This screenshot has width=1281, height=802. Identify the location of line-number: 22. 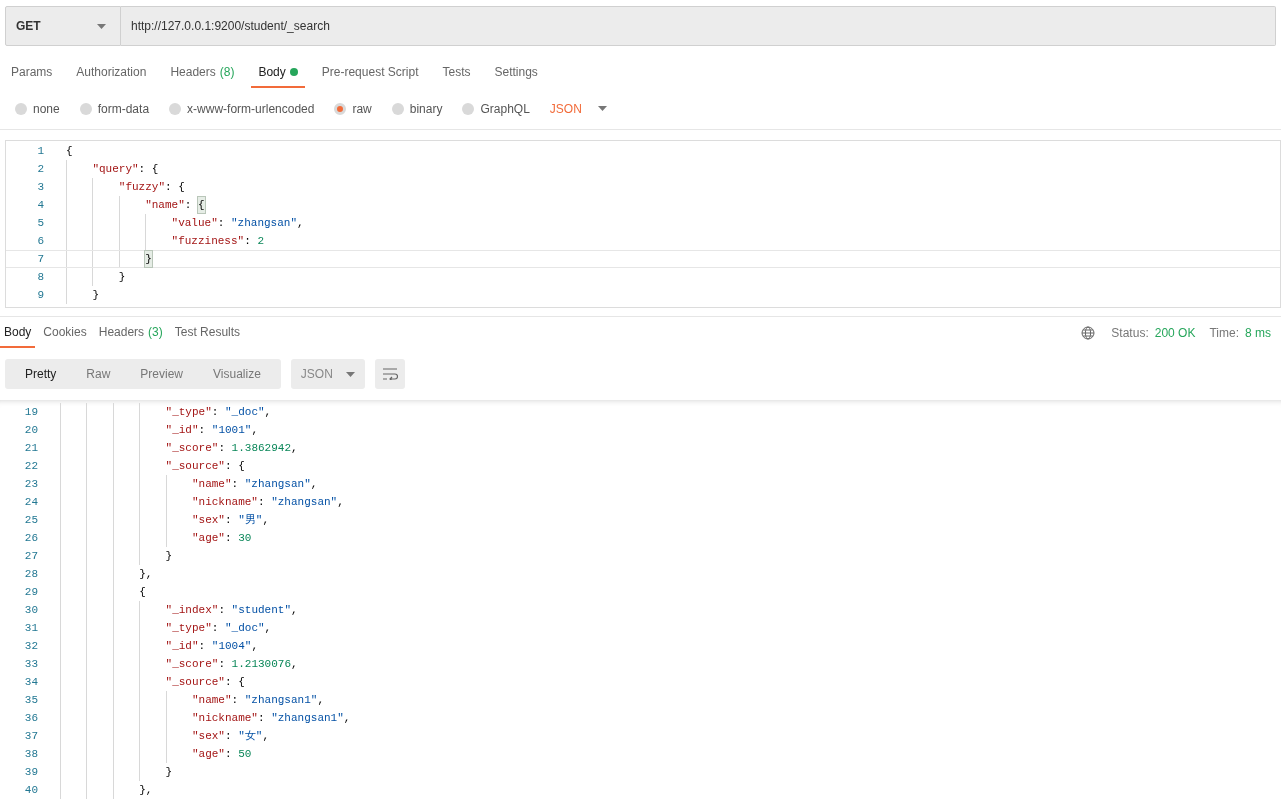
(31, 466).